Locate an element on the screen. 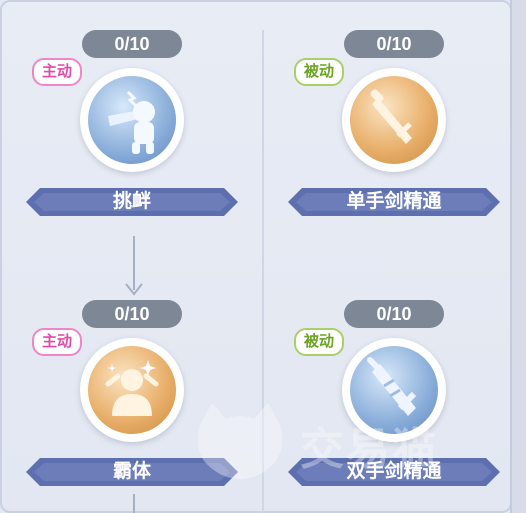 This screenshot has height=513, width=526. super-armor-figure-icon is located at coordinates (132, 390).